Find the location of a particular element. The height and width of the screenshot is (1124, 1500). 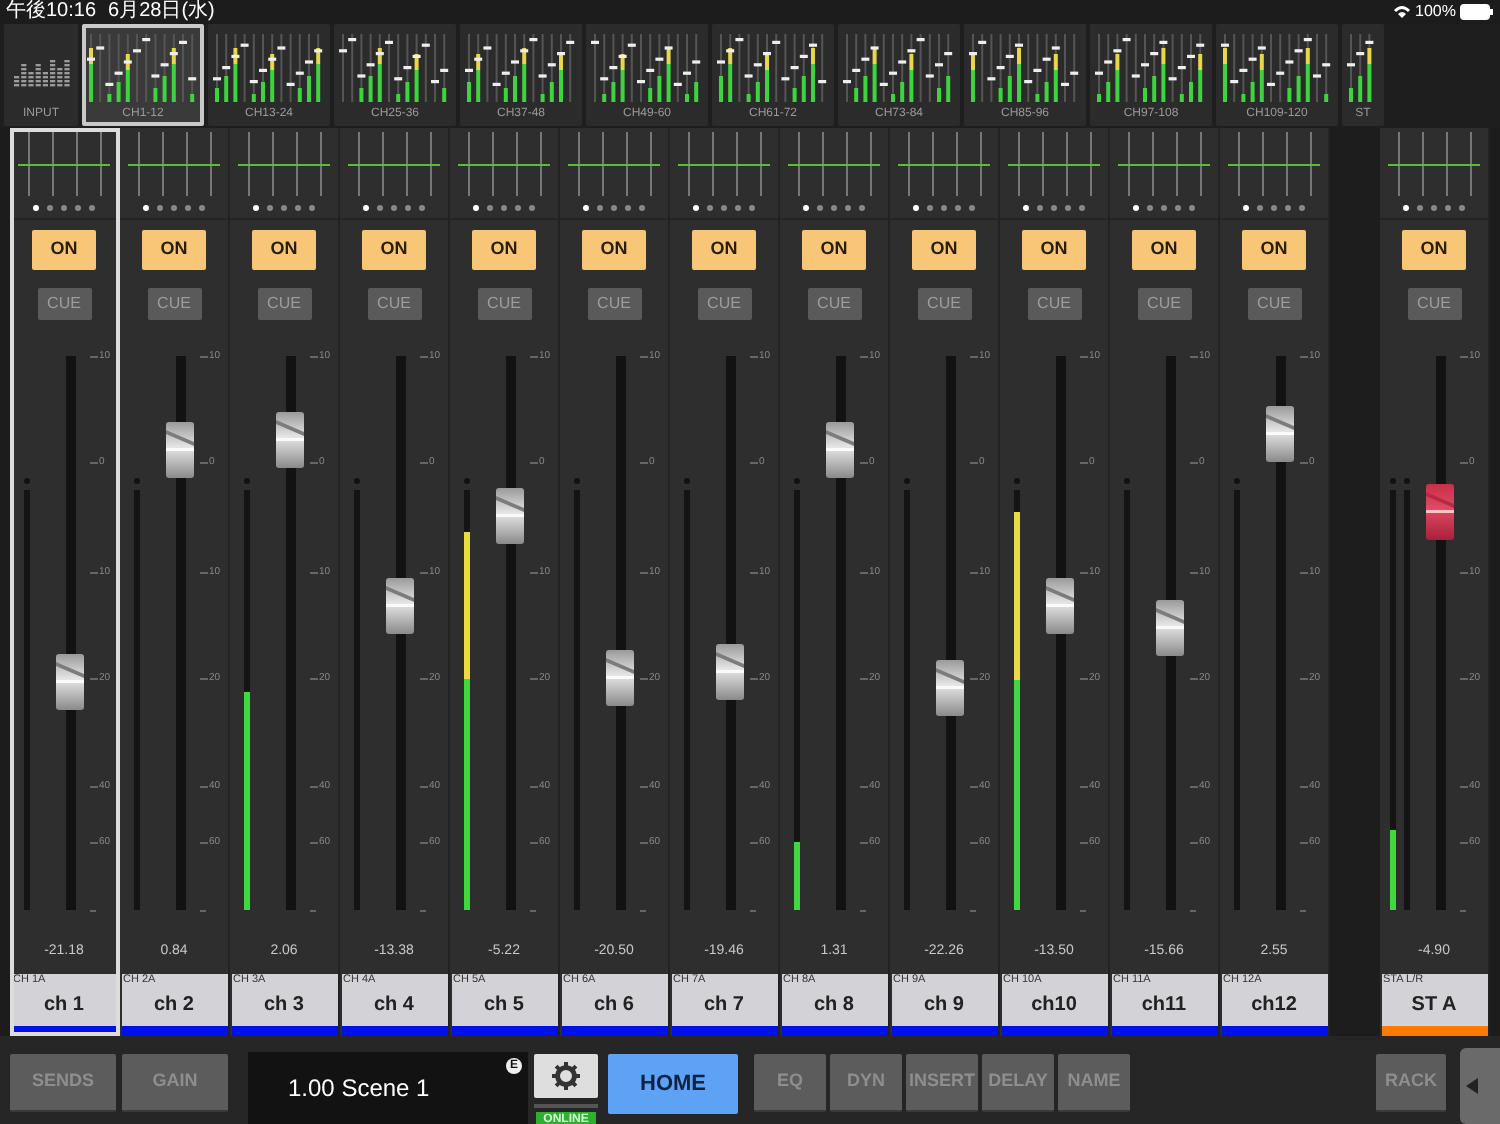

channel-name: ch10 is located at coordinates (1054, 1005).